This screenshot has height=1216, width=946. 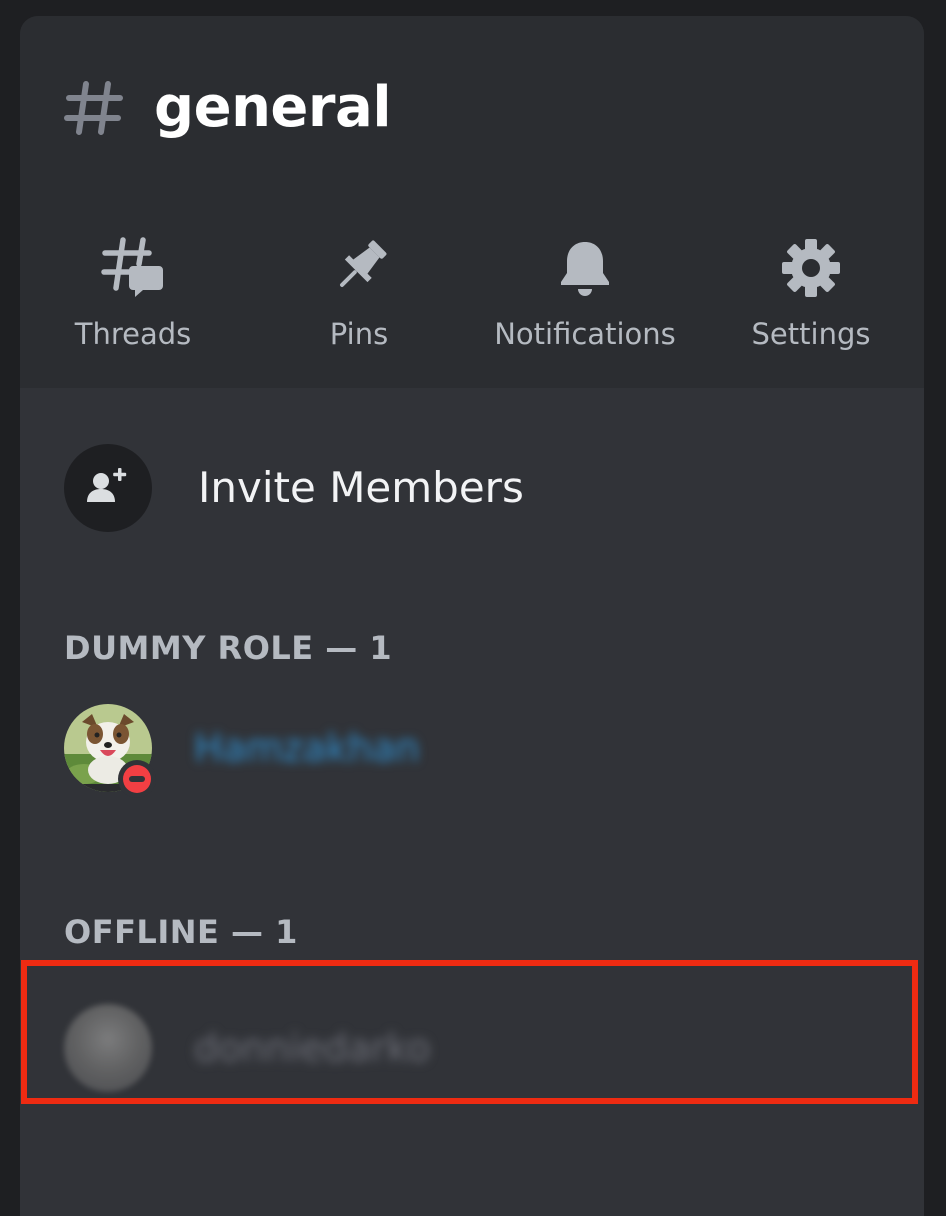 I want to click on invite-avatar, so click(x=108, y=488).